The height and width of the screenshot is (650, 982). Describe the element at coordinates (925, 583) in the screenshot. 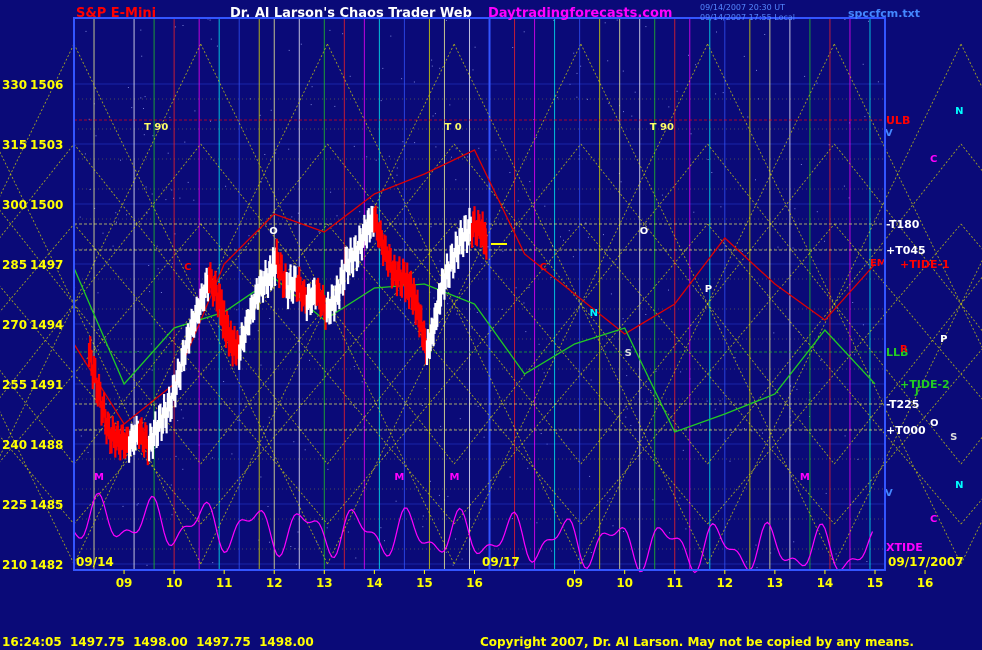

I see `x-tick-label: 16` at that location.